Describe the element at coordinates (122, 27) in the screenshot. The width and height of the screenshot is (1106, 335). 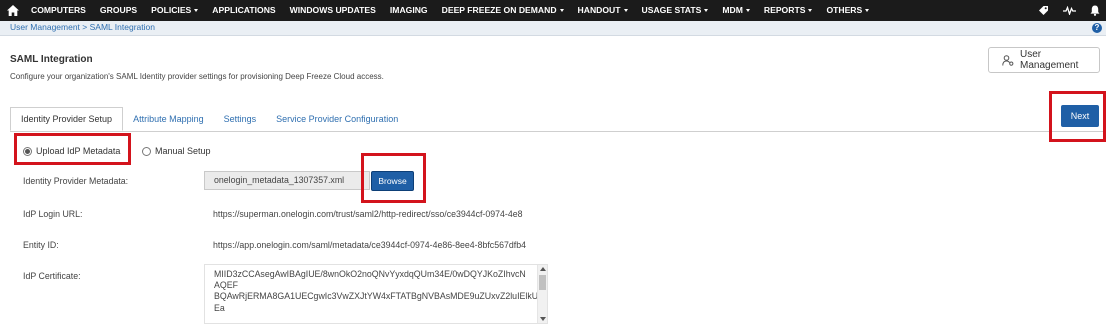
I see `breadcrumb-current: SAML Integration` at that location.